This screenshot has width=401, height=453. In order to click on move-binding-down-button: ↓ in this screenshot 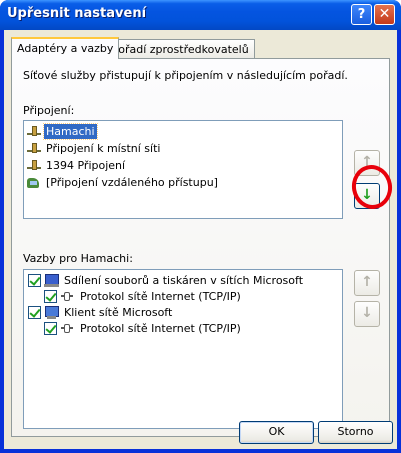, I will do `click(367, 314)`.